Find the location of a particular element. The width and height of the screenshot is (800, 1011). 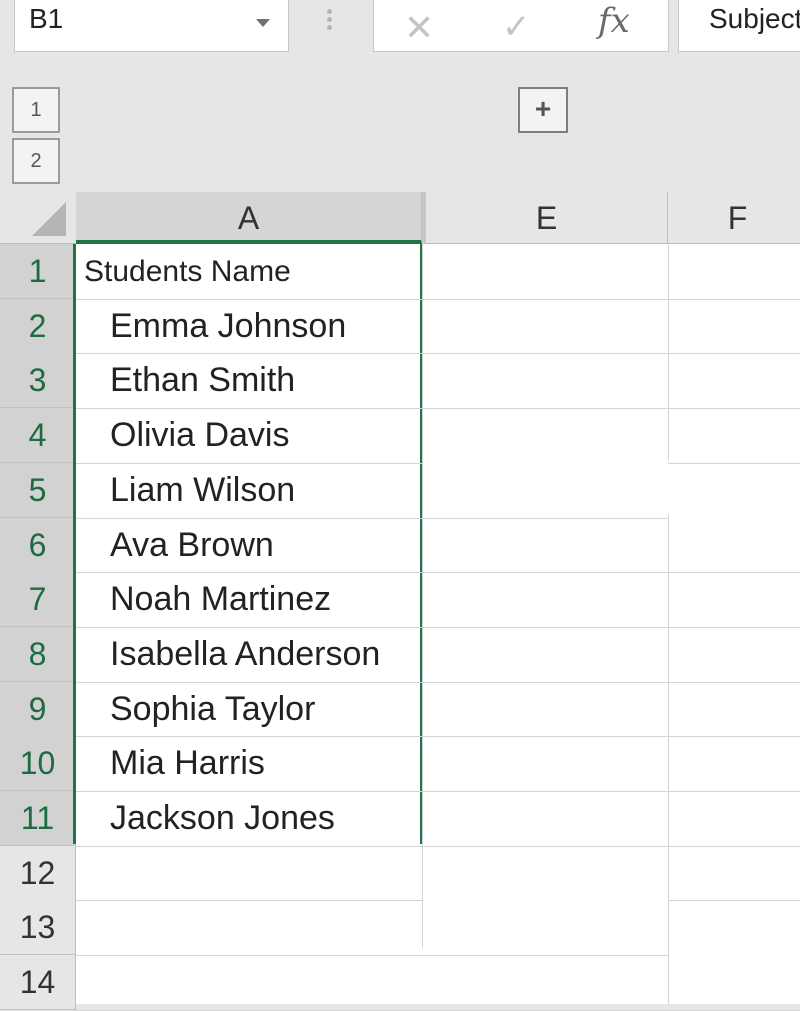

cell-A2: Emma Johnson is located at coordinates (266, 326).